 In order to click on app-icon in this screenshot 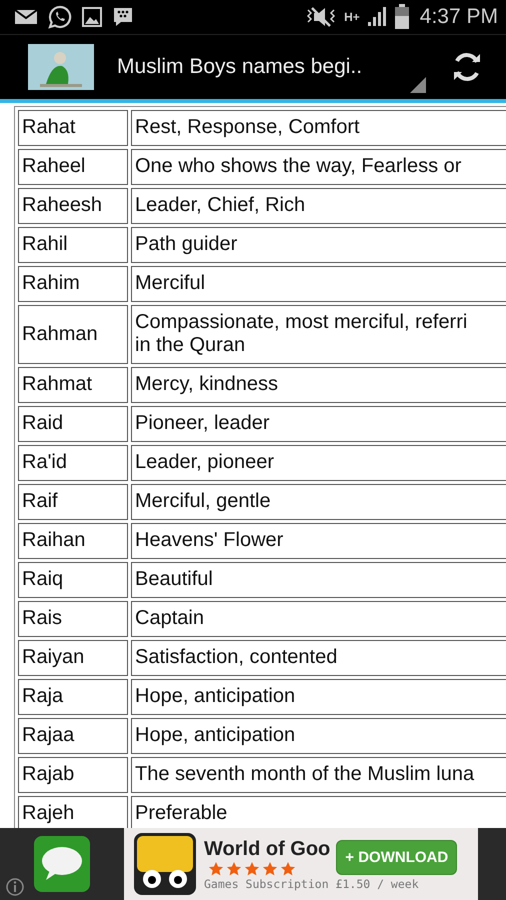, I will do `click(61, 67)`.